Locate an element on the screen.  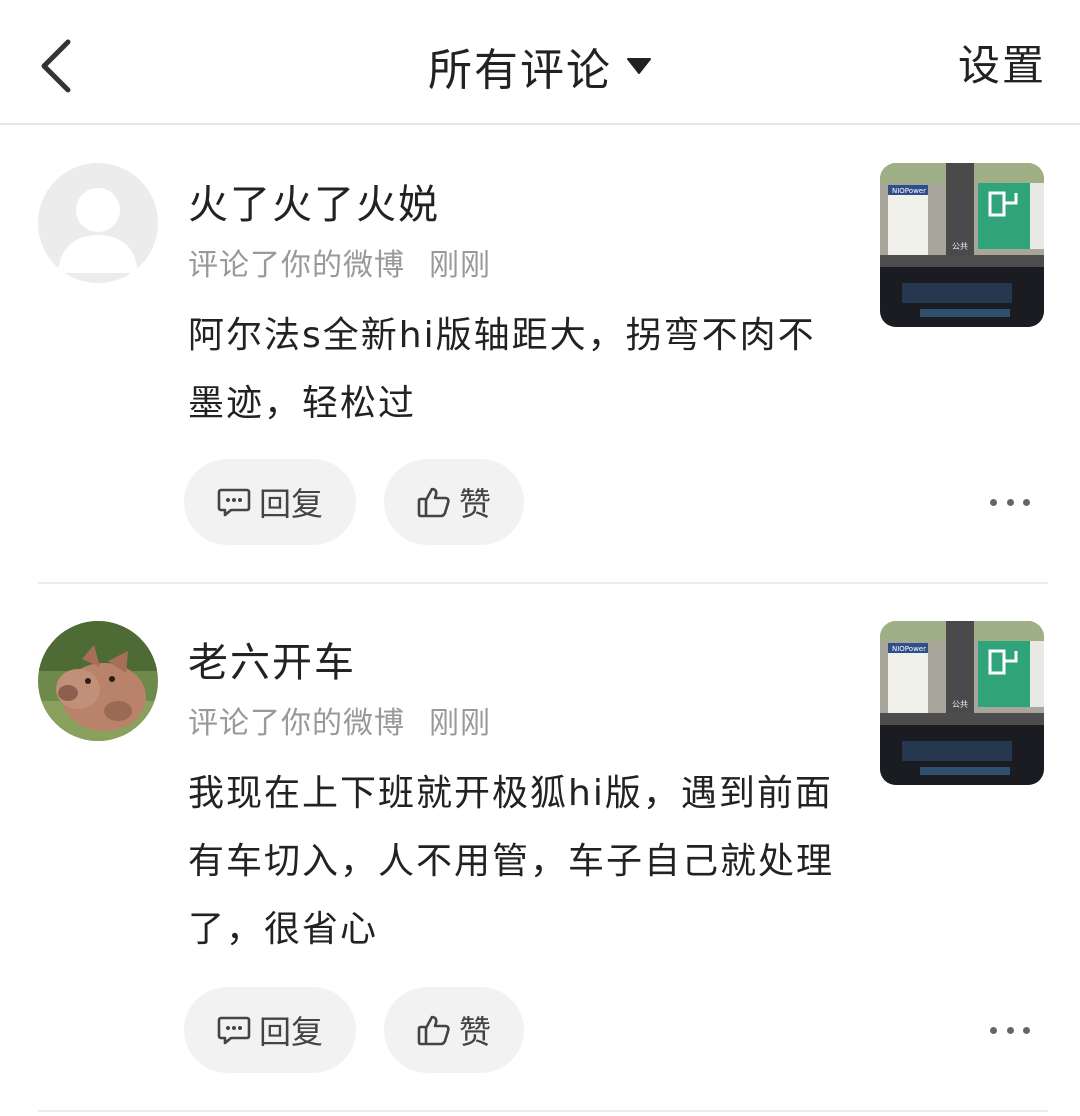
caret-down-icon is located at coordinates (639, 66).